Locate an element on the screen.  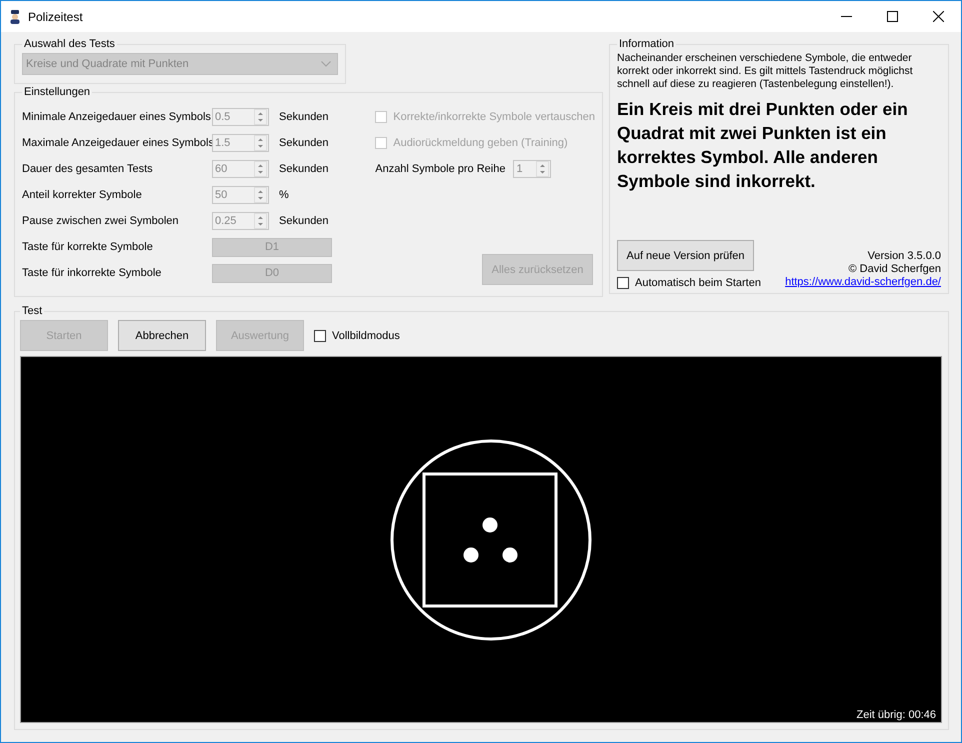
checkbox-label: Vollbildmodus is located at coordinates (366, 336).